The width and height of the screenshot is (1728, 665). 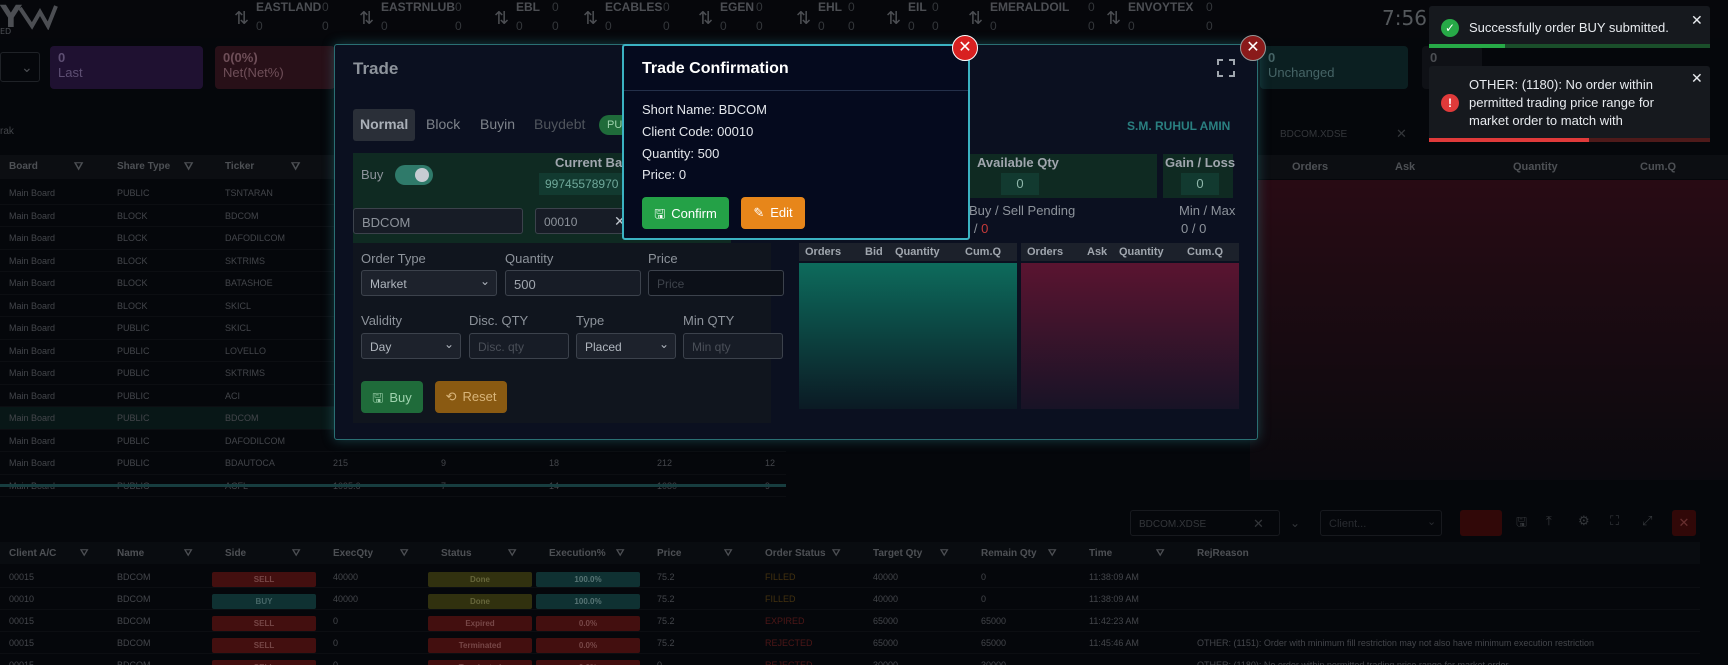 What do you see at coordinates (704, 109) in the screenshot?
I see `confirm-short-name: Short Name: BDCOM` at bounding box center [704, 109].